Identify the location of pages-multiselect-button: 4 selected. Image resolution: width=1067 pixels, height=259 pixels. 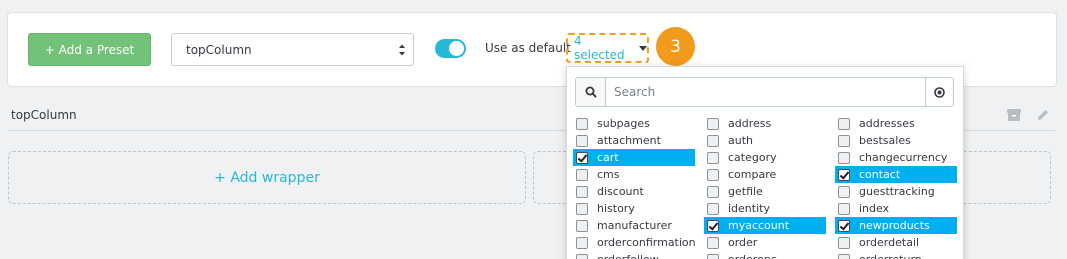
(607, 48).